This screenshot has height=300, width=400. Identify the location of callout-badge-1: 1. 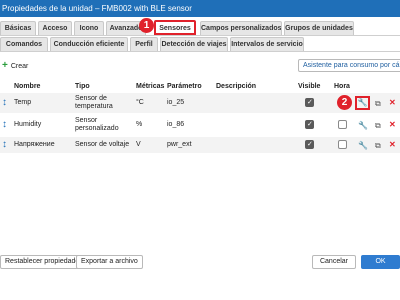
(146, 25).